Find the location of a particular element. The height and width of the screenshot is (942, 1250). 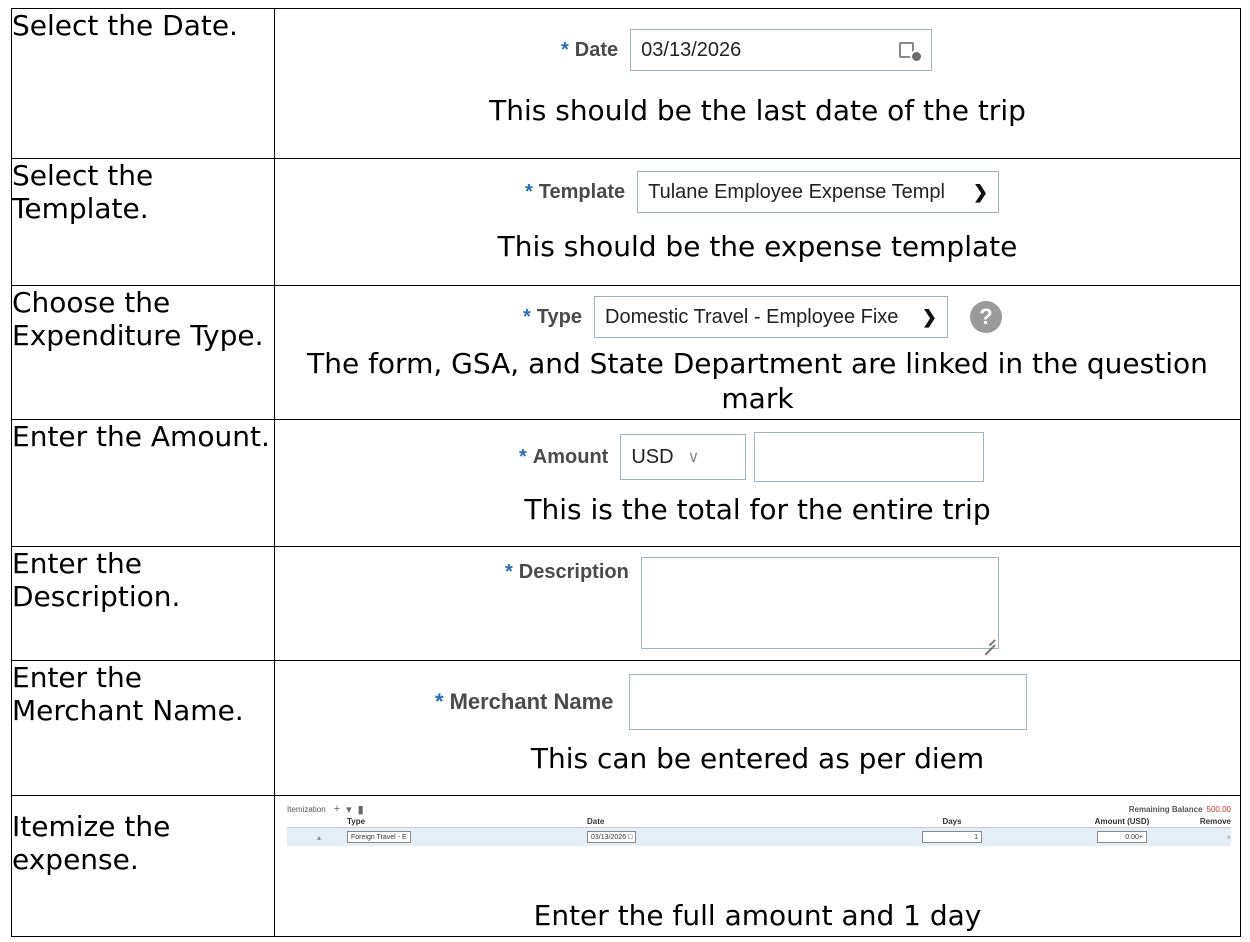

step-instruction: Enter the Merchant Name. is located at coordinates (143, 728).